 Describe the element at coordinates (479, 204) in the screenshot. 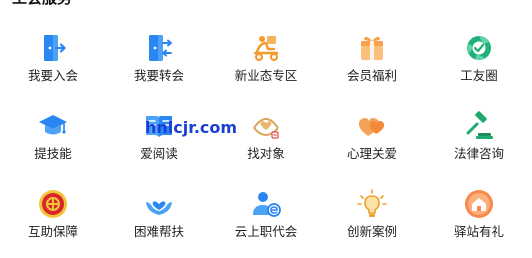

I see `house-badge-icon` at that location.